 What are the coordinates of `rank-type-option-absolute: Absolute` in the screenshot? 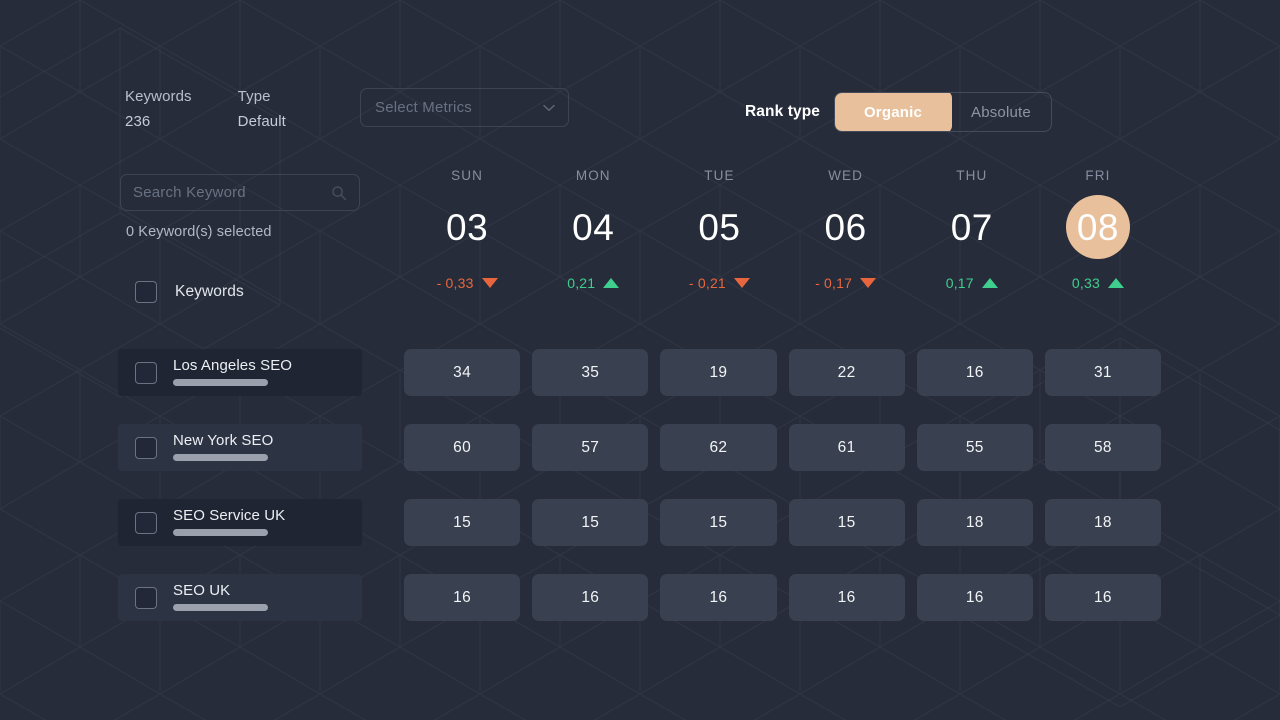 It's located at (1001, 112).